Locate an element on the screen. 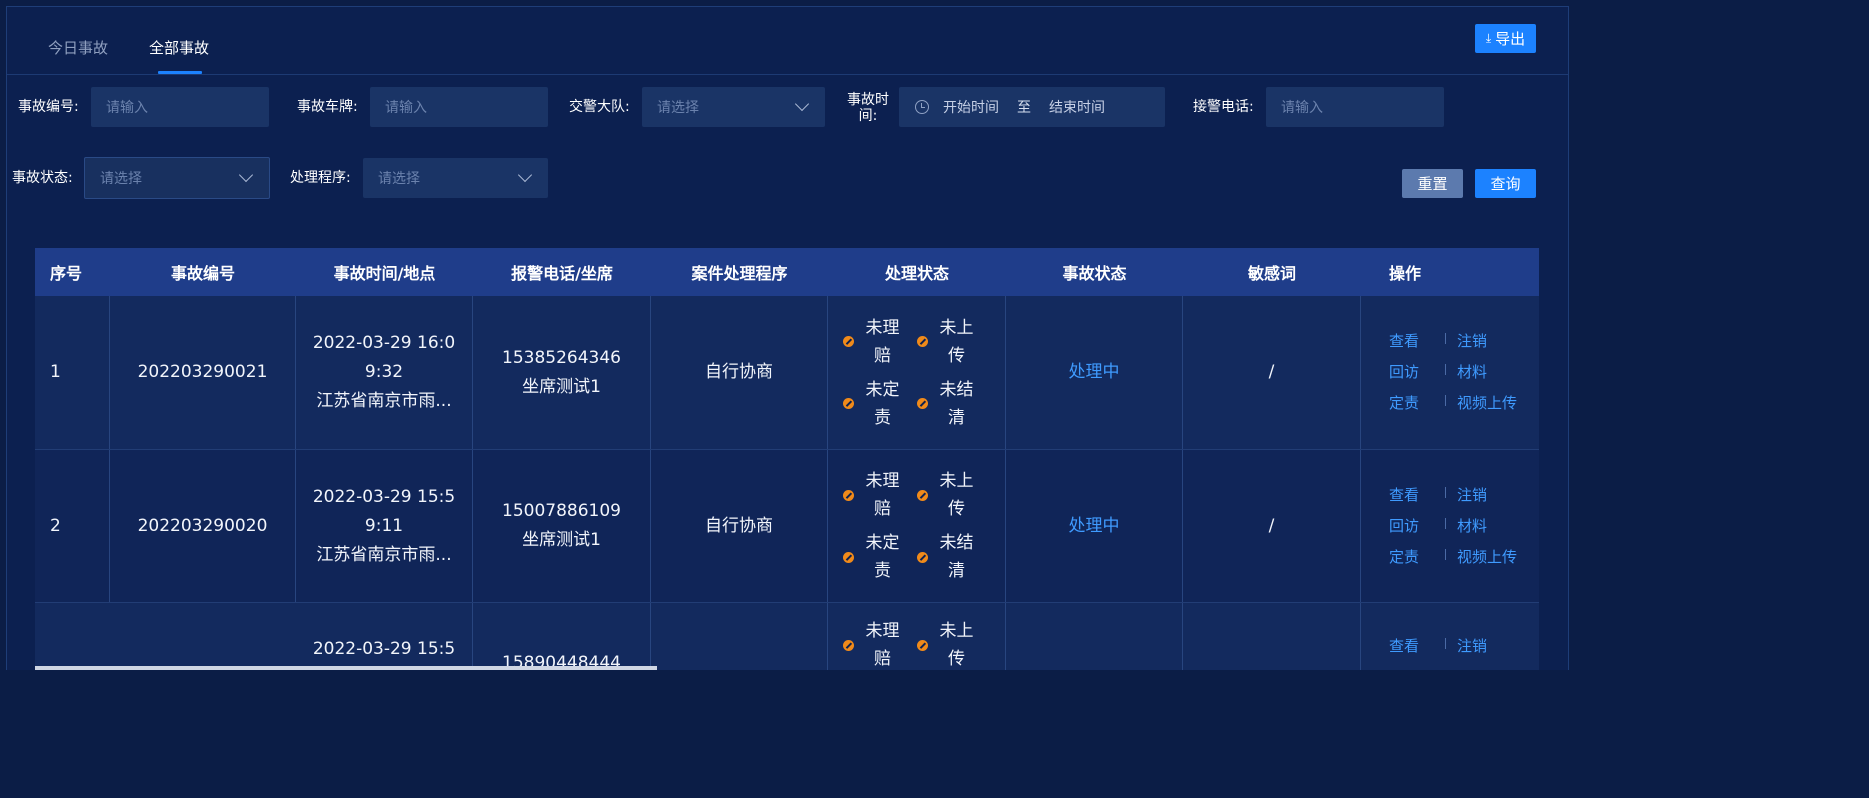 Image resolution: width=1869 pixels, height=798 pixels. accident-status-cell is located at coordinates (1094, 636).